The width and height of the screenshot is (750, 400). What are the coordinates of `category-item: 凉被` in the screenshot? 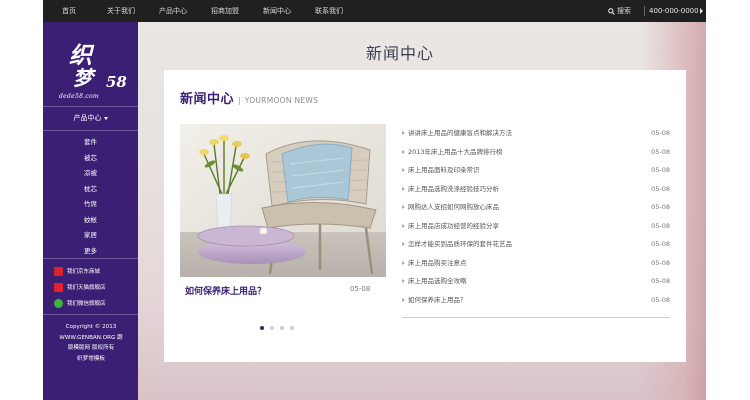 It's located at (90, 174).